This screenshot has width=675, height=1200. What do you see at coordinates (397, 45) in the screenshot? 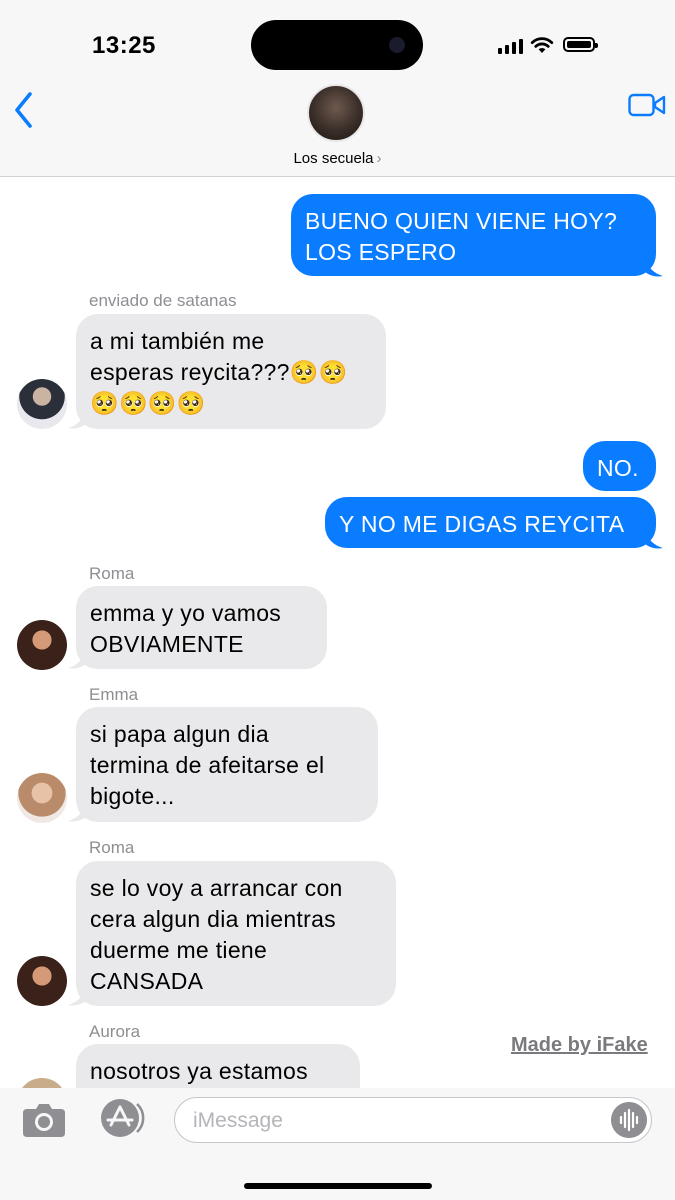
I see `front-camera` at bounding box center [397, 45].